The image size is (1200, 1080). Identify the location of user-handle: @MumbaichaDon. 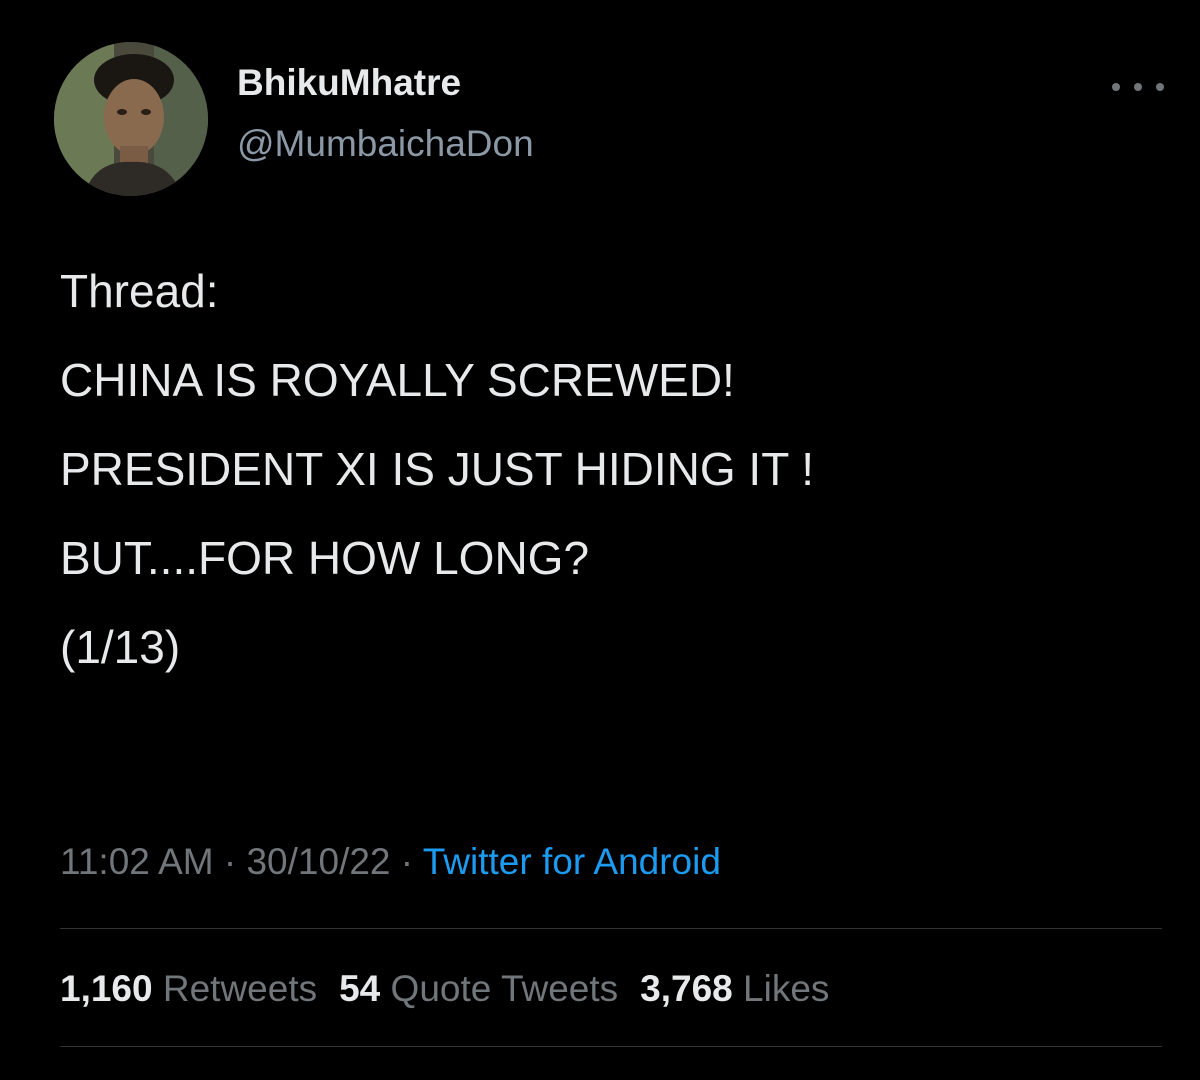
(385, 143).